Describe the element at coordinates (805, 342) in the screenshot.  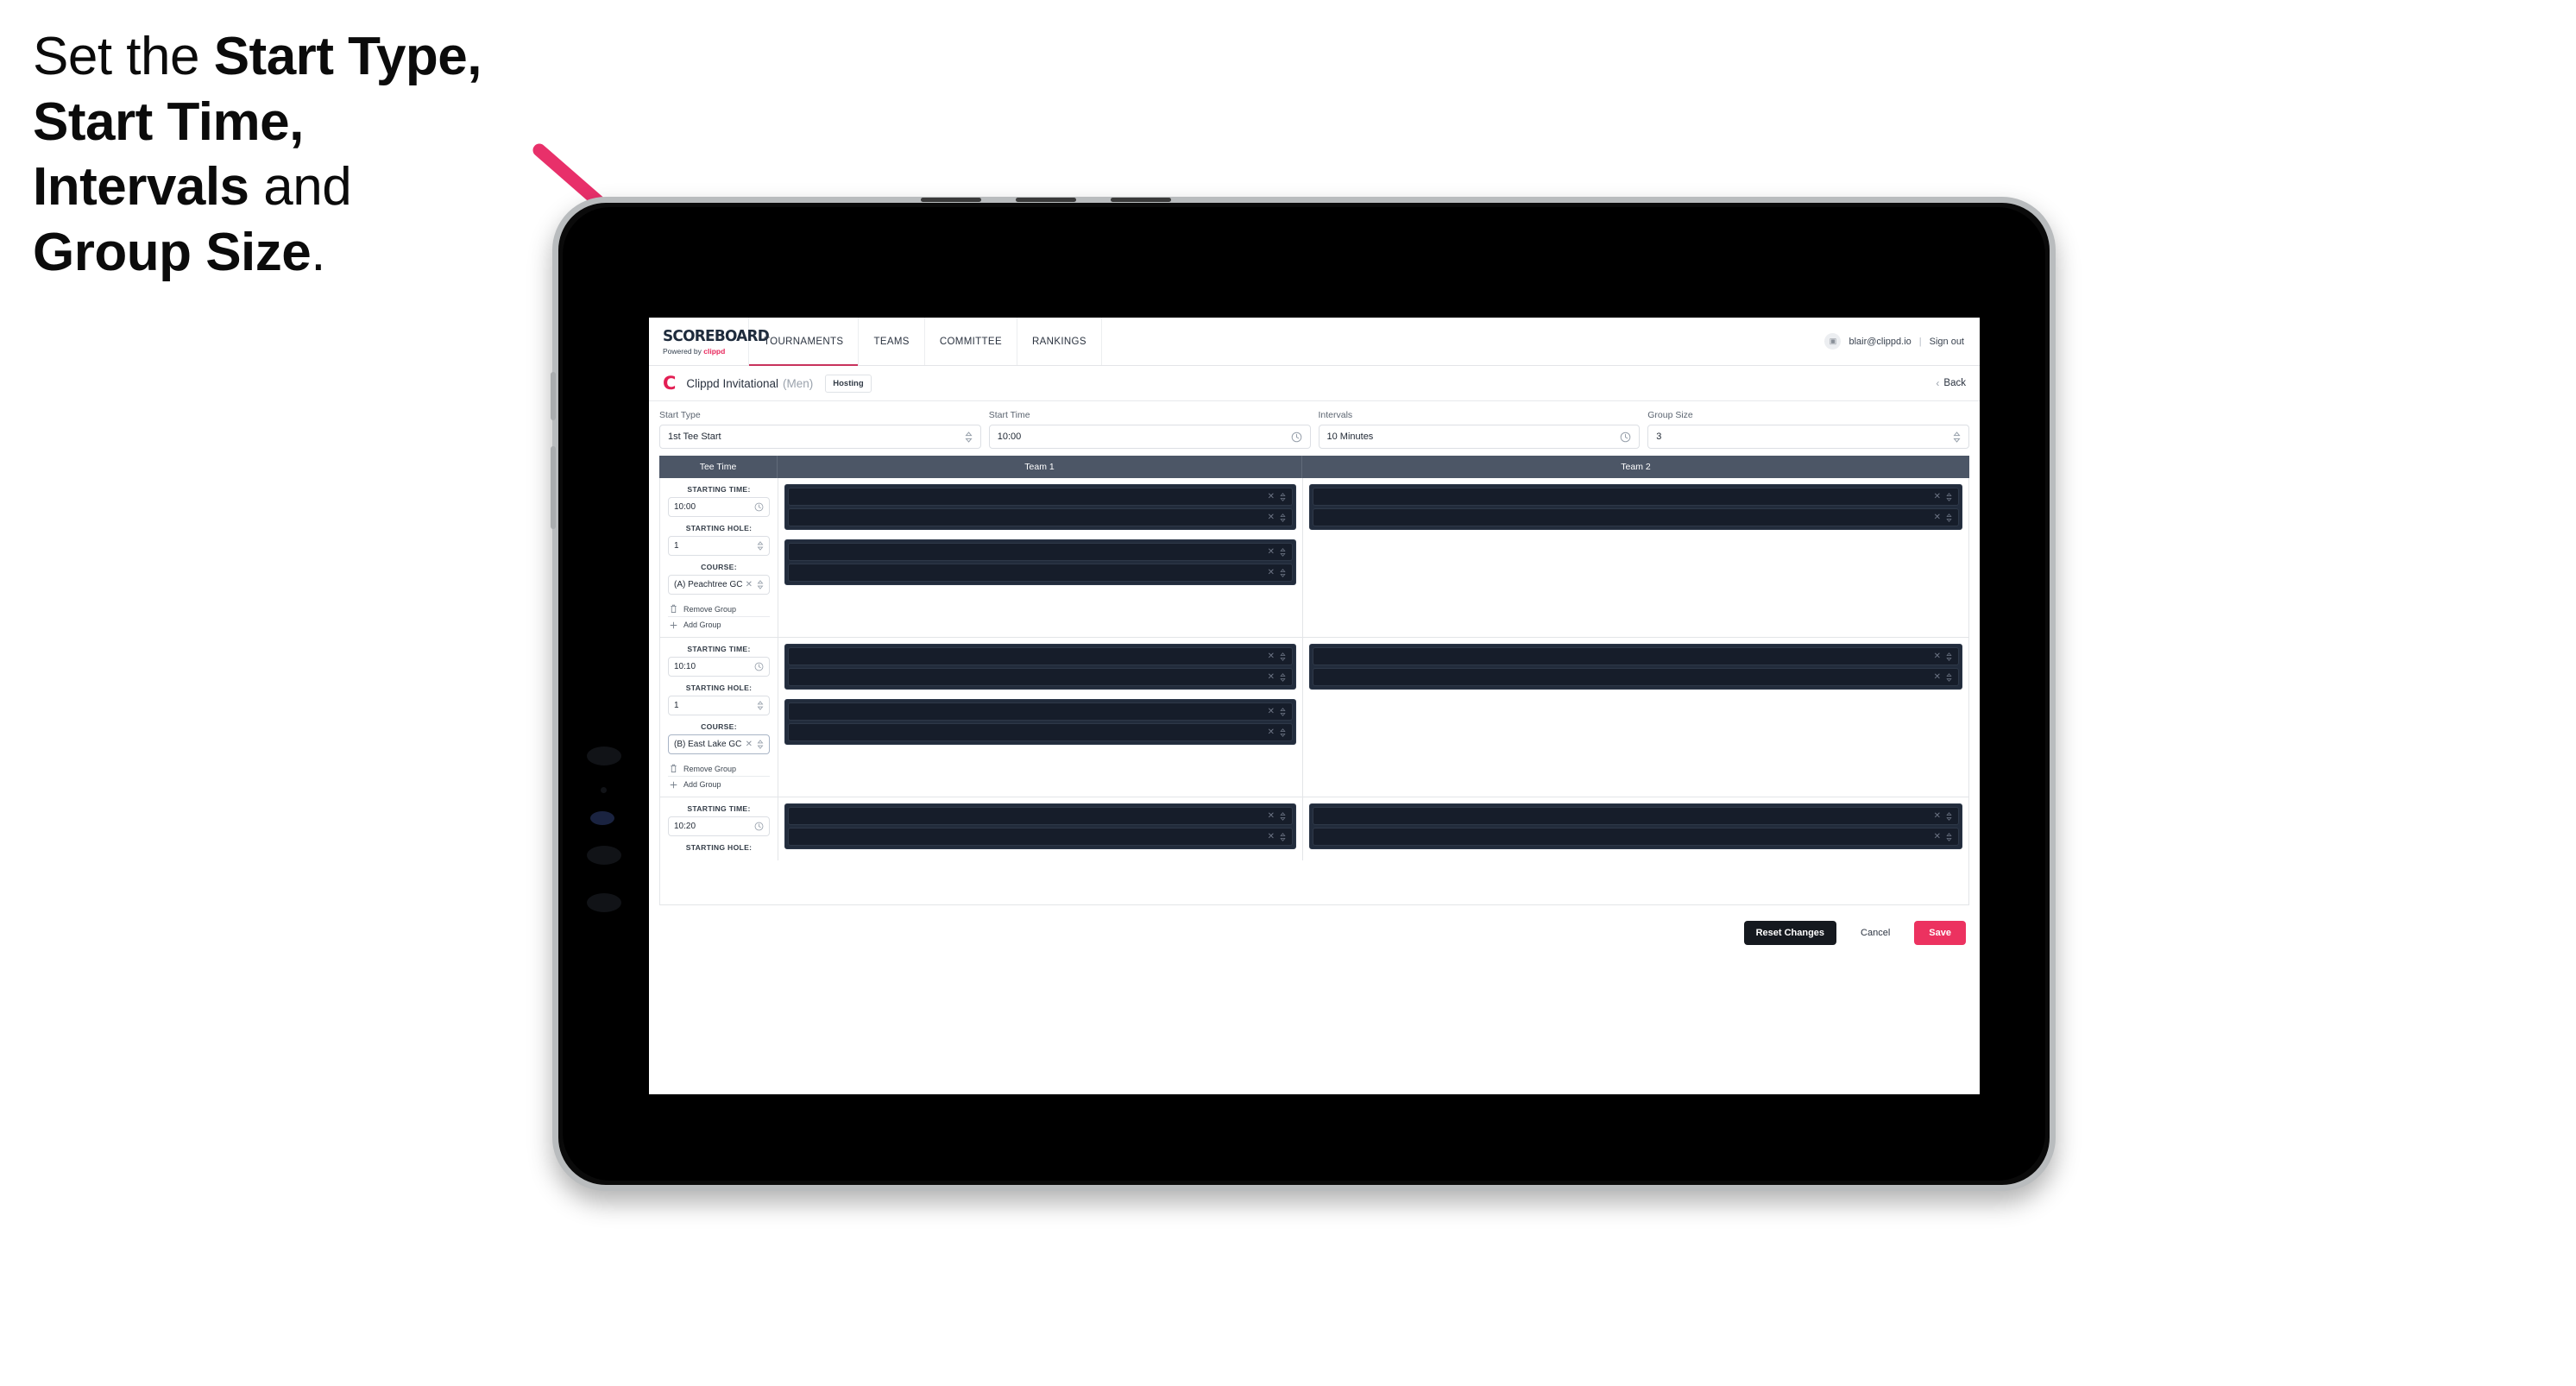
I see `nav-item-tournaments: TOURNAMENTS` at that location.